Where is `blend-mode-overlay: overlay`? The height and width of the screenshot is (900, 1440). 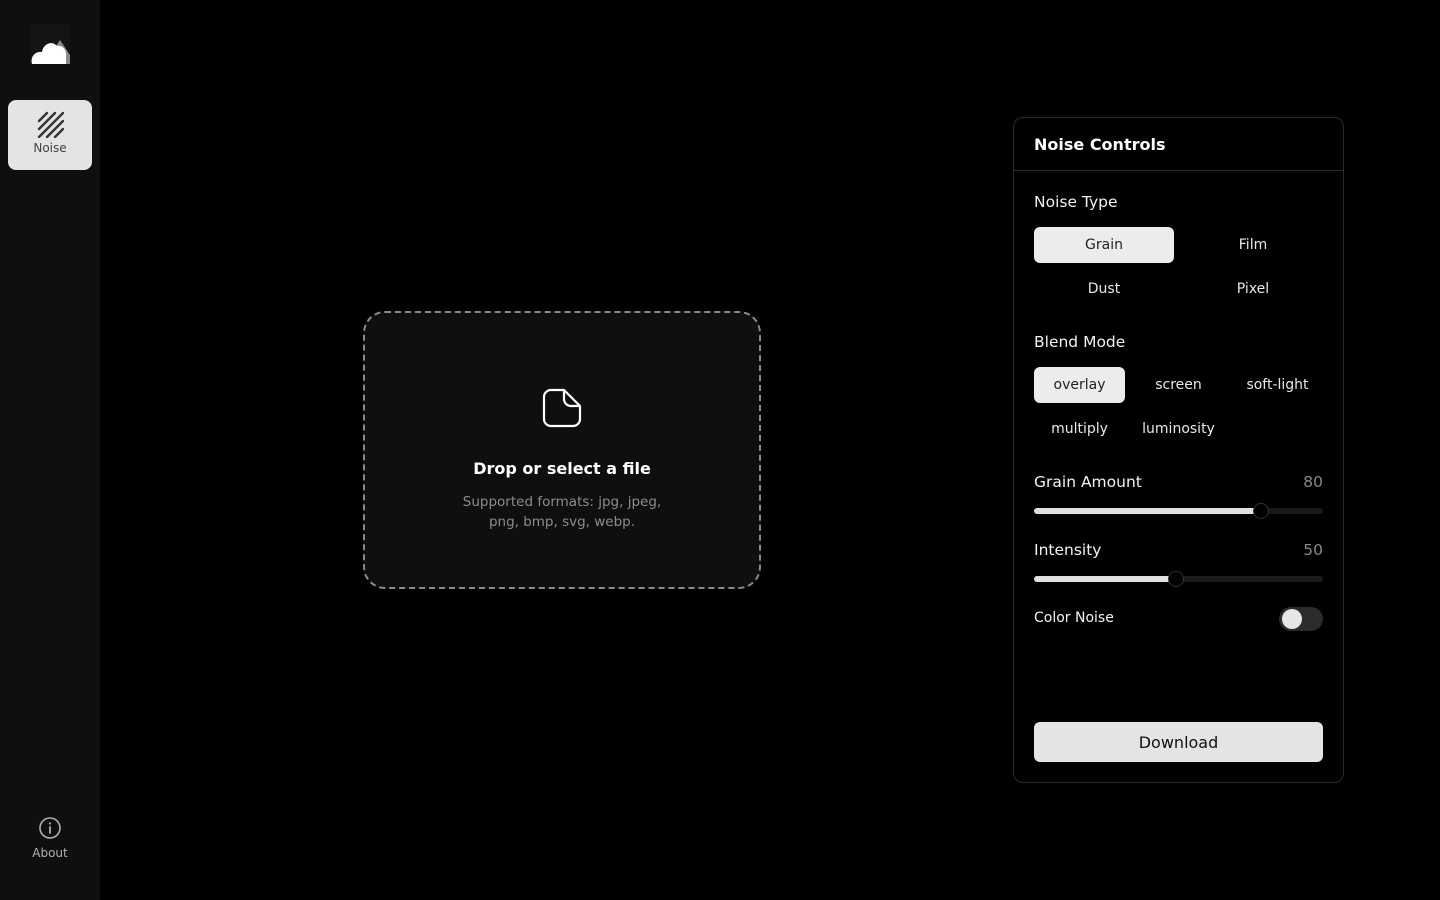
blend-mode-overlay: overlay is located at coordinates (1079, 385).